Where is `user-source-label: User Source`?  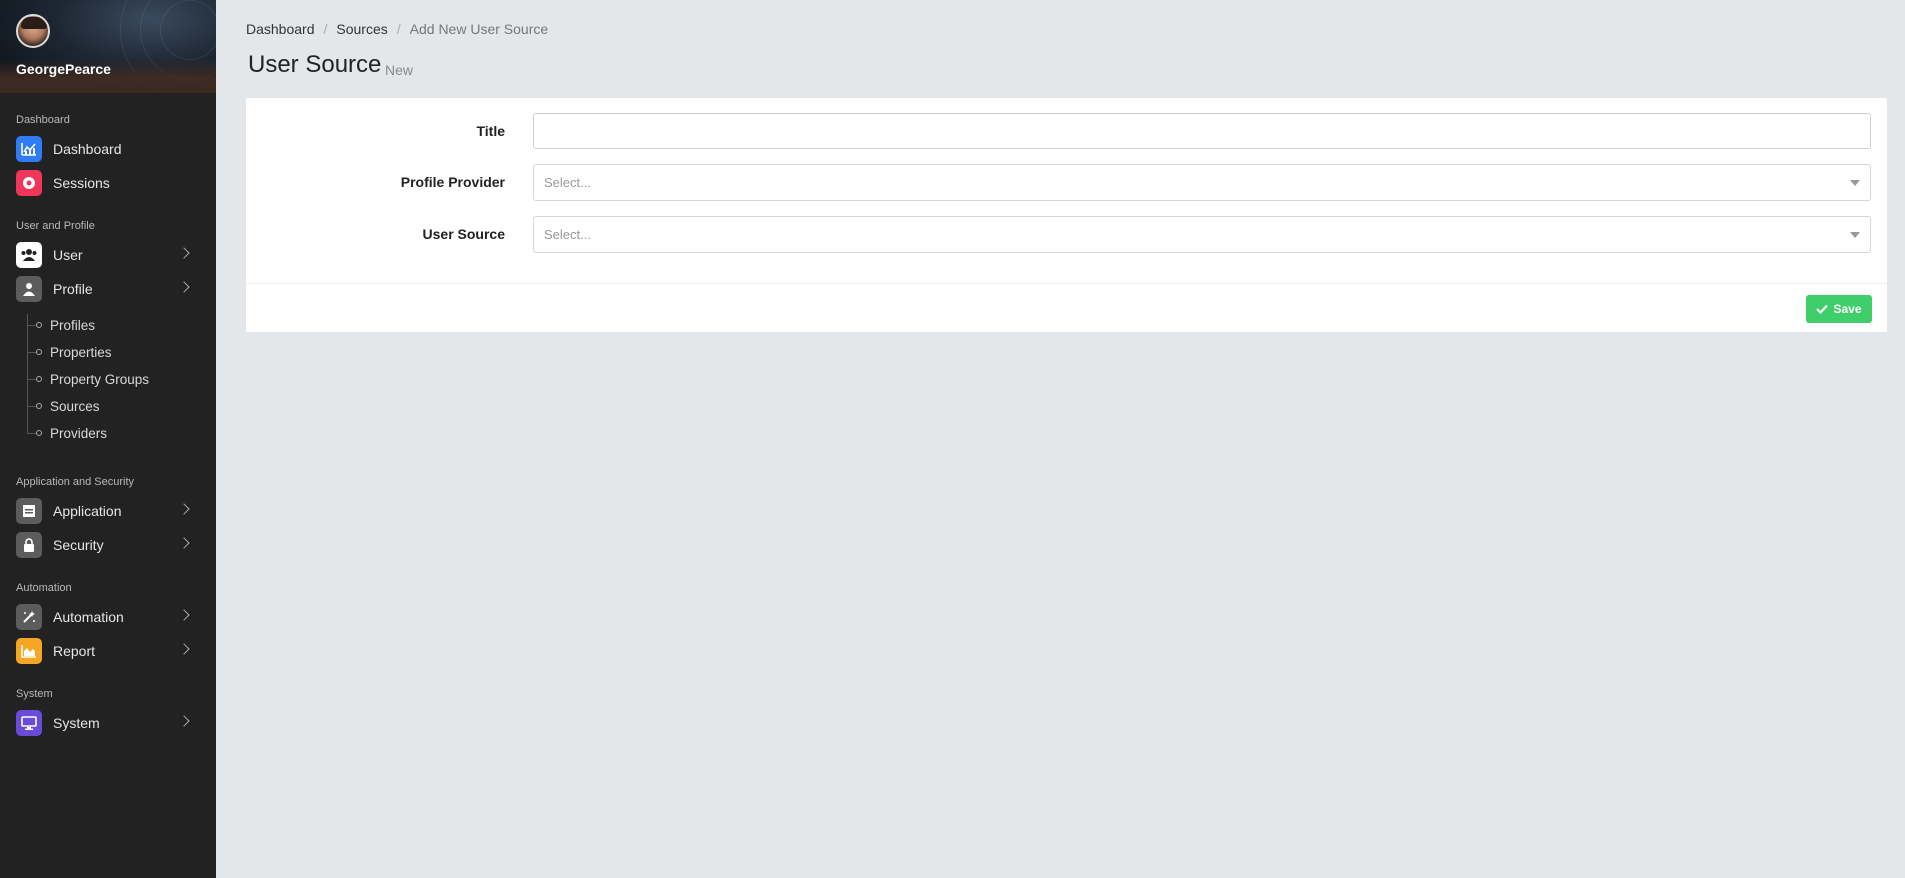 user-source-label: User Source is located at coordinates (463, 234).